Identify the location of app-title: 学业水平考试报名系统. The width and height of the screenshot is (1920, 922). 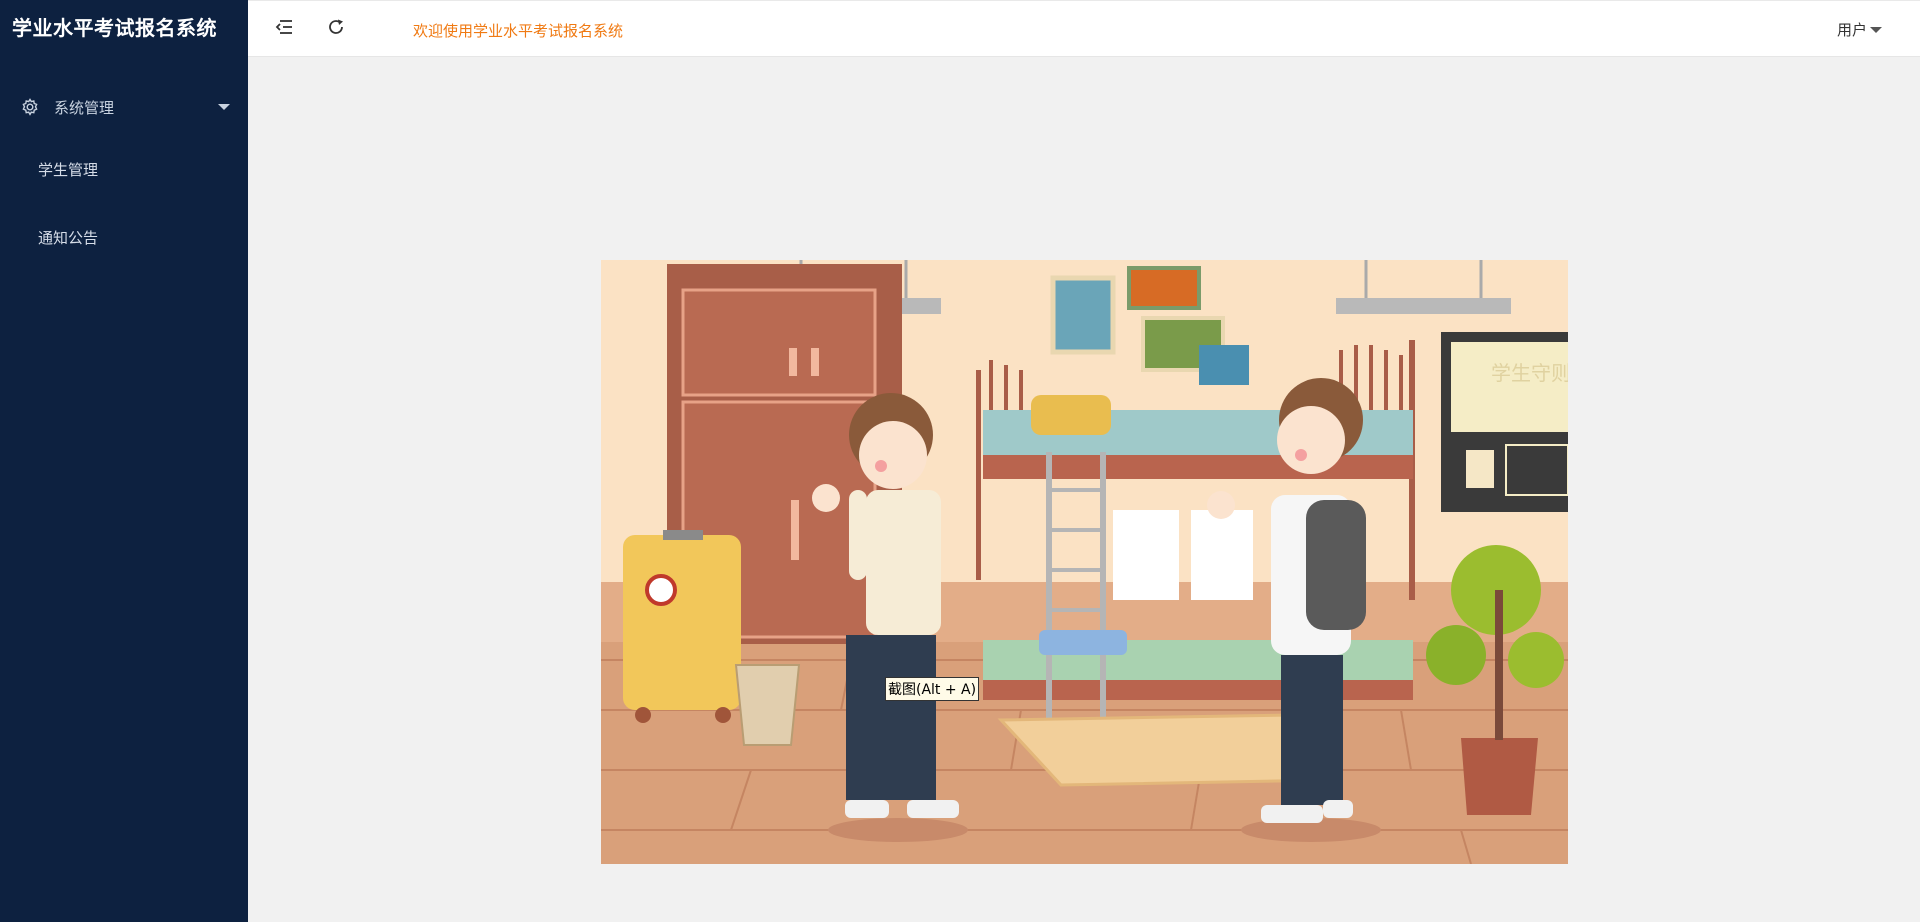
(114, 28).